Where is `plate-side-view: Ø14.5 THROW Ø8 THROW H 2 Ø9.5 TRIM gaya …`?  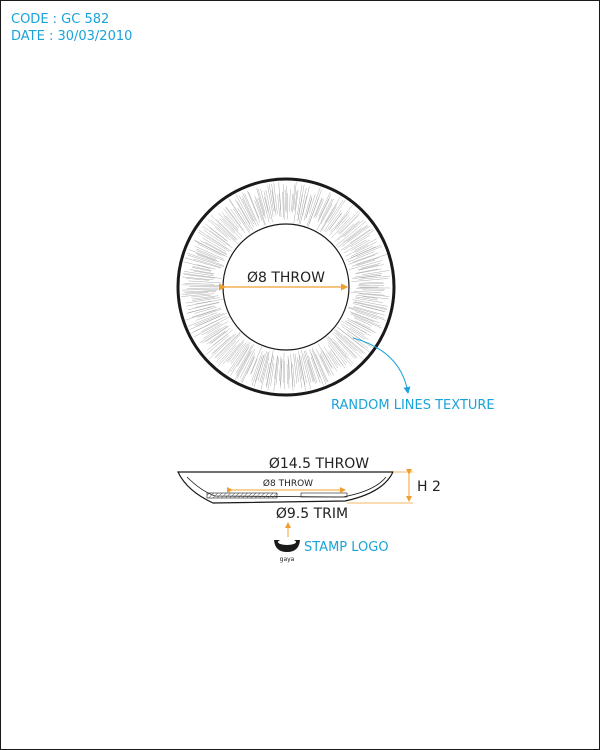
plate-side-view: Ø14.5 THROW Ø8 THROW H 2 Ø9.5 TRIM gaya … is located at coordinates (309, 509).